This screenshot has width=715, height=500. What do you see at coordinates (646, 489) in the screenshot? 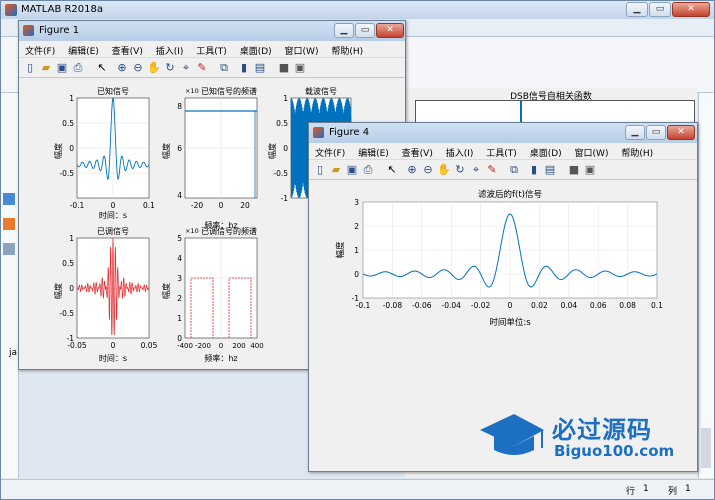
I see `row-value: 1` at bounding box center [646, 489].